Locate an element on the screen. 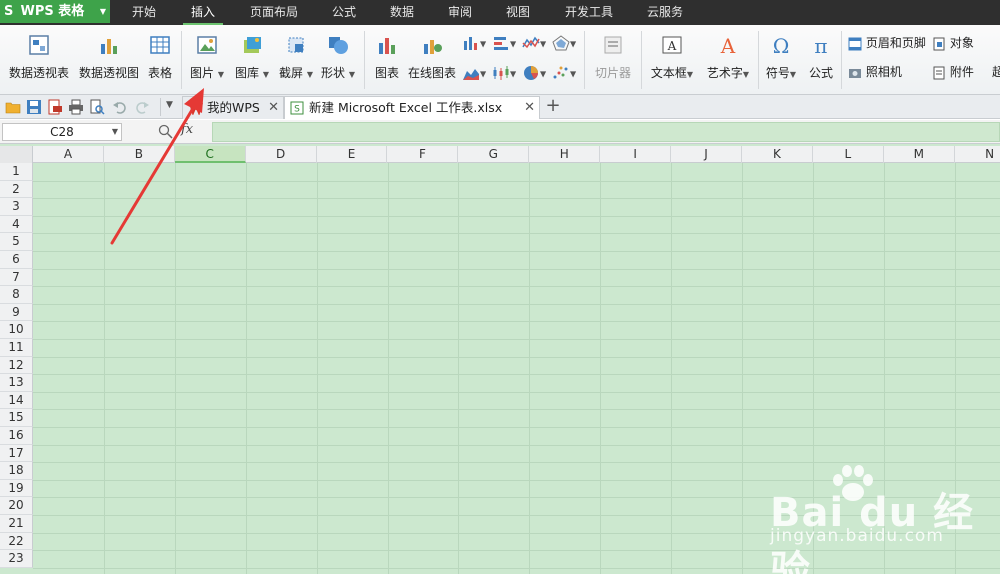  tab-workbook: S 新建 Microsoft Excel 工作表.xlsx ✕ is located at coordinates (412, 107).